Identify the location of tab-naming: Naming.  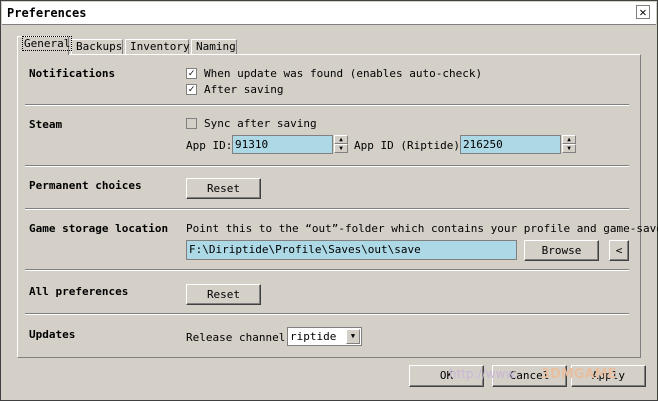
(214, 47).